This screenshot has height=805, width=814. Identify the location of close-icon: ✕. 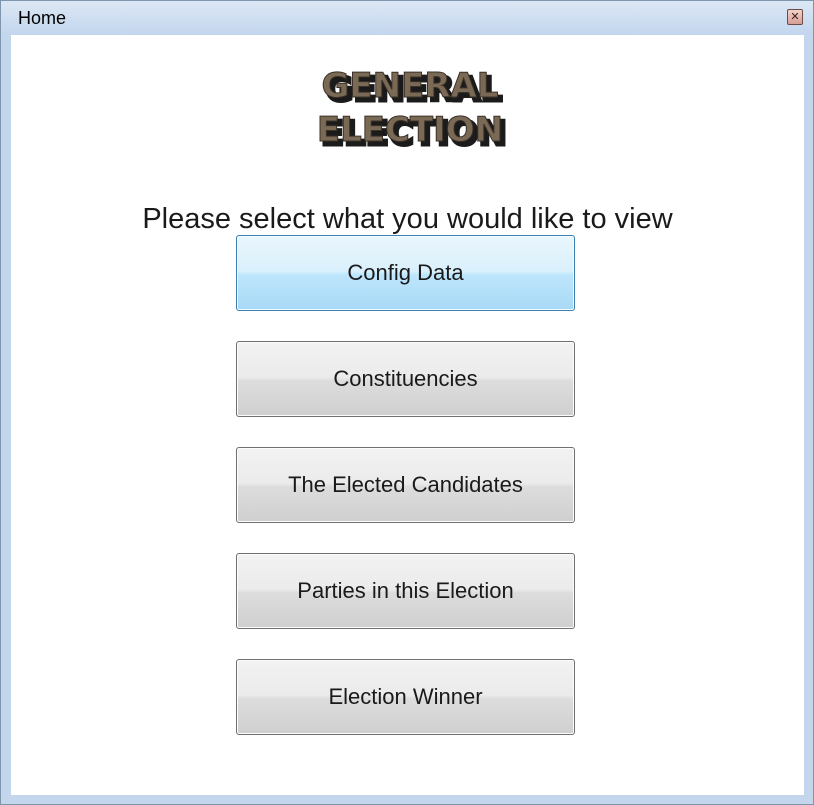
(795, 16).